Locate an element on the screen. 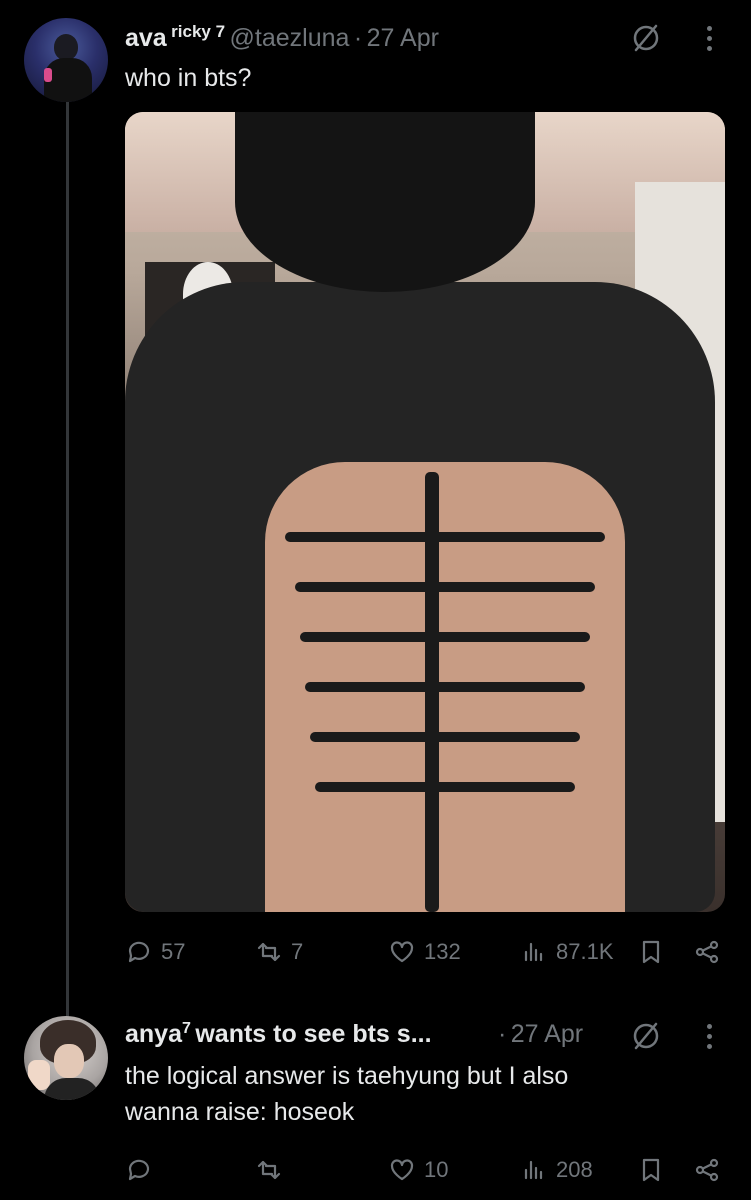 This screenshot has width=751, height=1200. repost-button: 7 is located at coordinates (279, 952).